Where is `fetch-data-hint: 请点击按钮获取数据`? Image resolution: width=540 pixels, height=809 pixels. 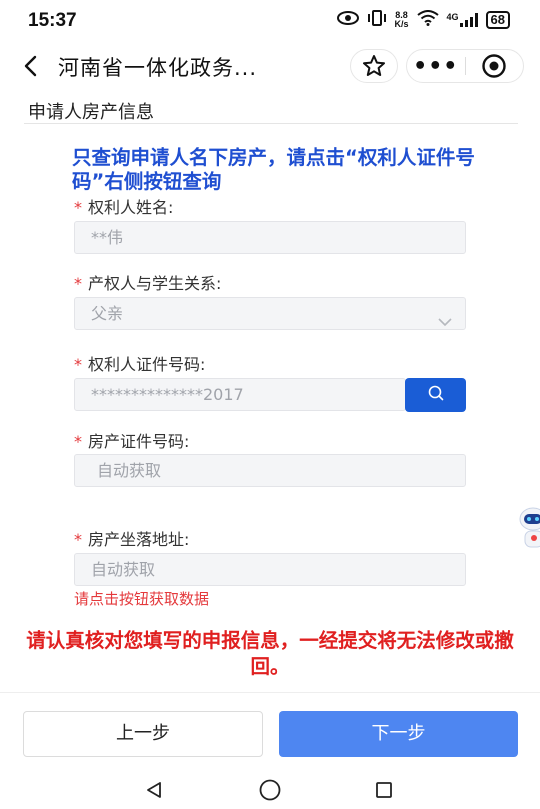
fetch-data-hint: 请点击按钮获取数据 is located at coordinates (142, 599).